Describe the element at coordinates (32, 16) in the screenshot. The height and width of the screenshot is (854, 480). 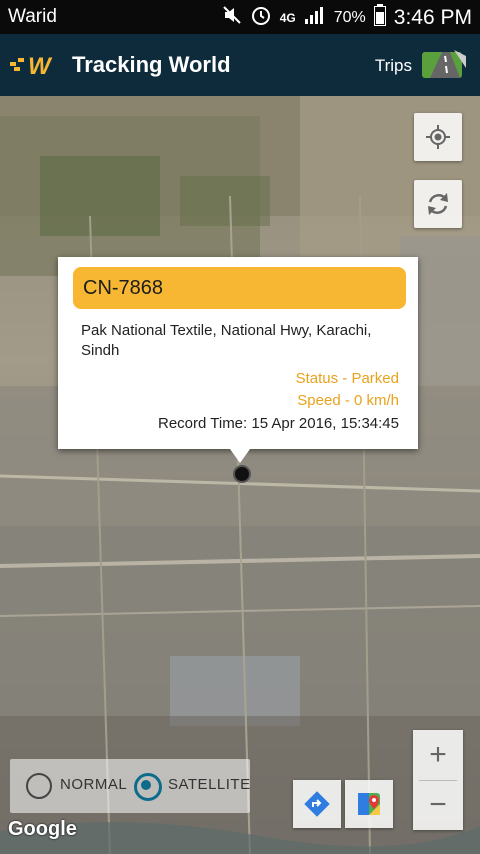
I see `carrier-name: Warid` at that location.